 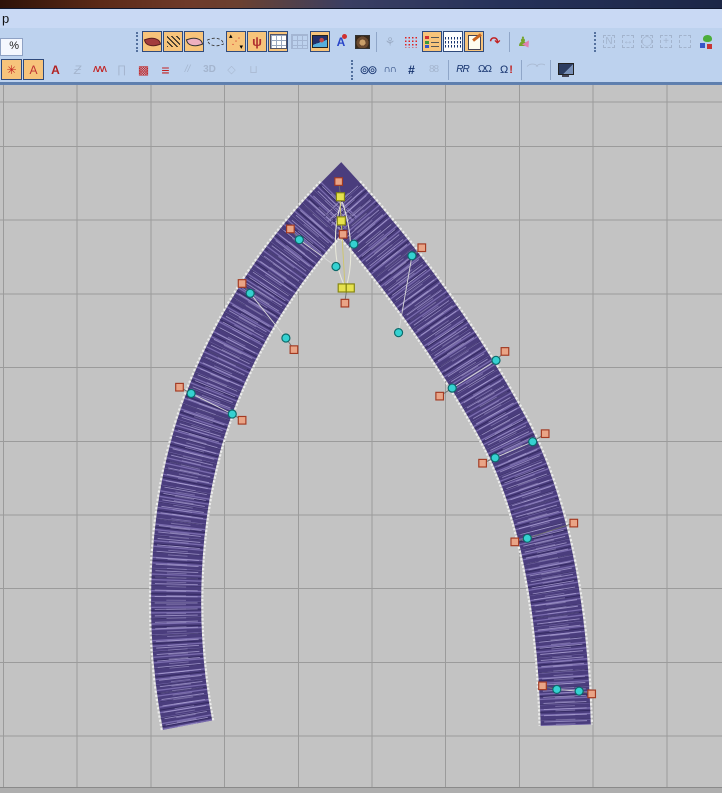 I want to click on main-toolbar-drag-handle, so click(x=137, y=41).